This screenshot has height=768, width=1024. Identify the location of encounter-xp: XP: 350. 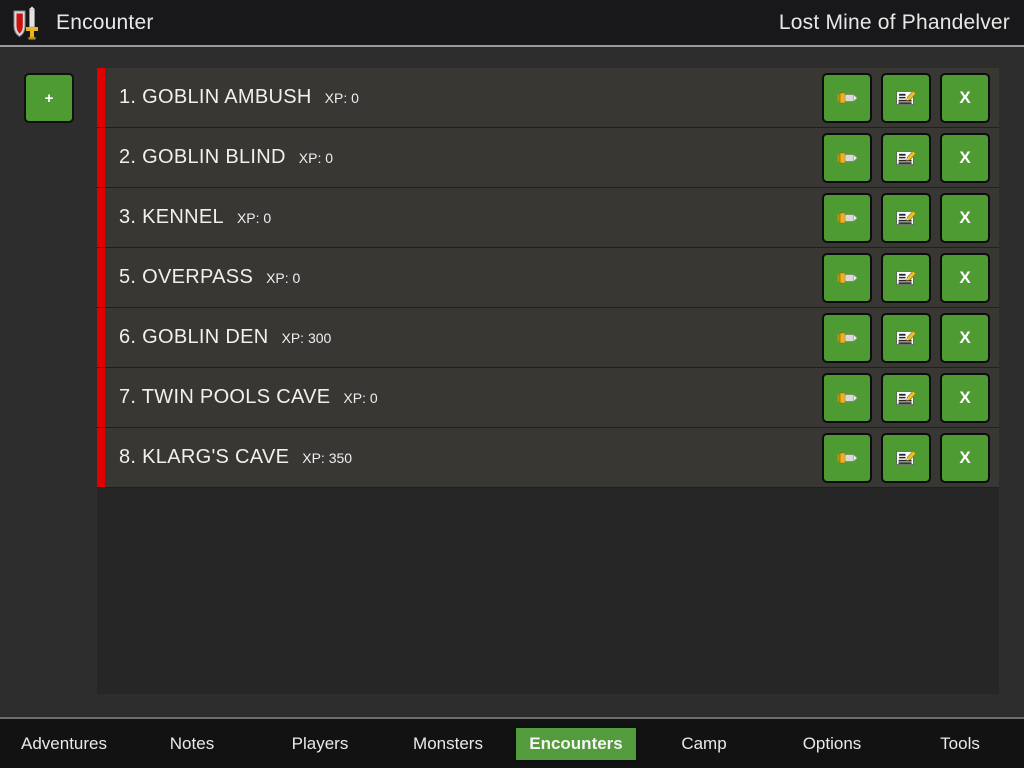
(327, 458).